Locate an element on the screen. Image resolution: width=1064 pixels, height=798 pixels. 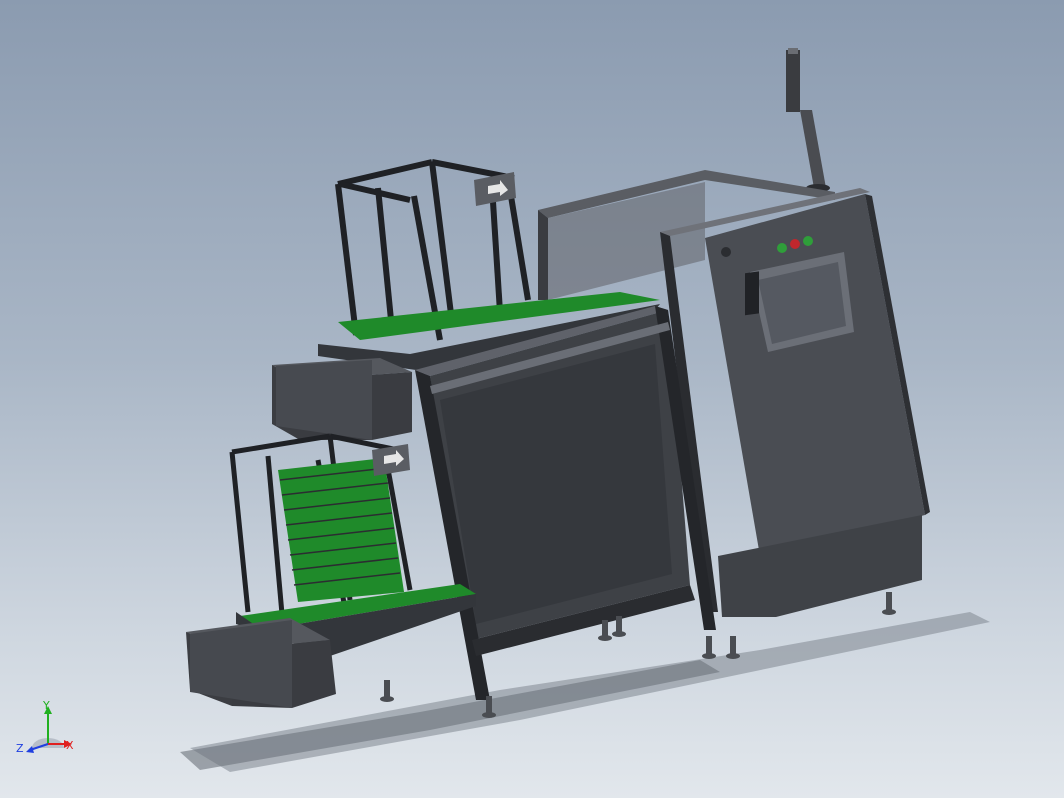
green-pilot-lamp is located at coordinates (782, 248).